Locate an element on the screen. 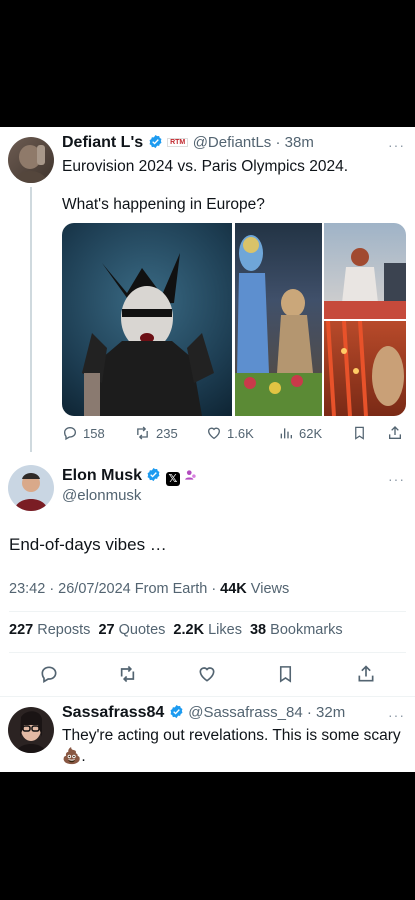 Image resolution: width=415 pixels, height=900 pixels. display-name: Sassafrass84 is located at coordinates (113, 712).